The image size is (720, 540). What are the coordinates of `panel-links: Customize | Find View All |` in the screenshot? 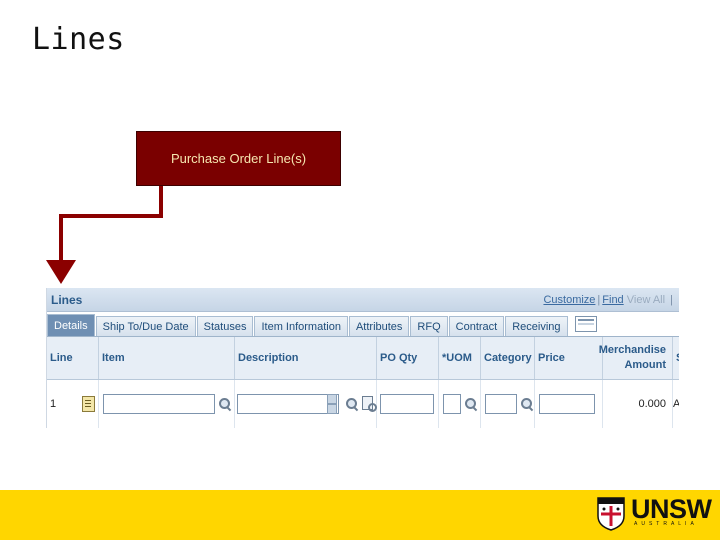 It's located at (609, 300).